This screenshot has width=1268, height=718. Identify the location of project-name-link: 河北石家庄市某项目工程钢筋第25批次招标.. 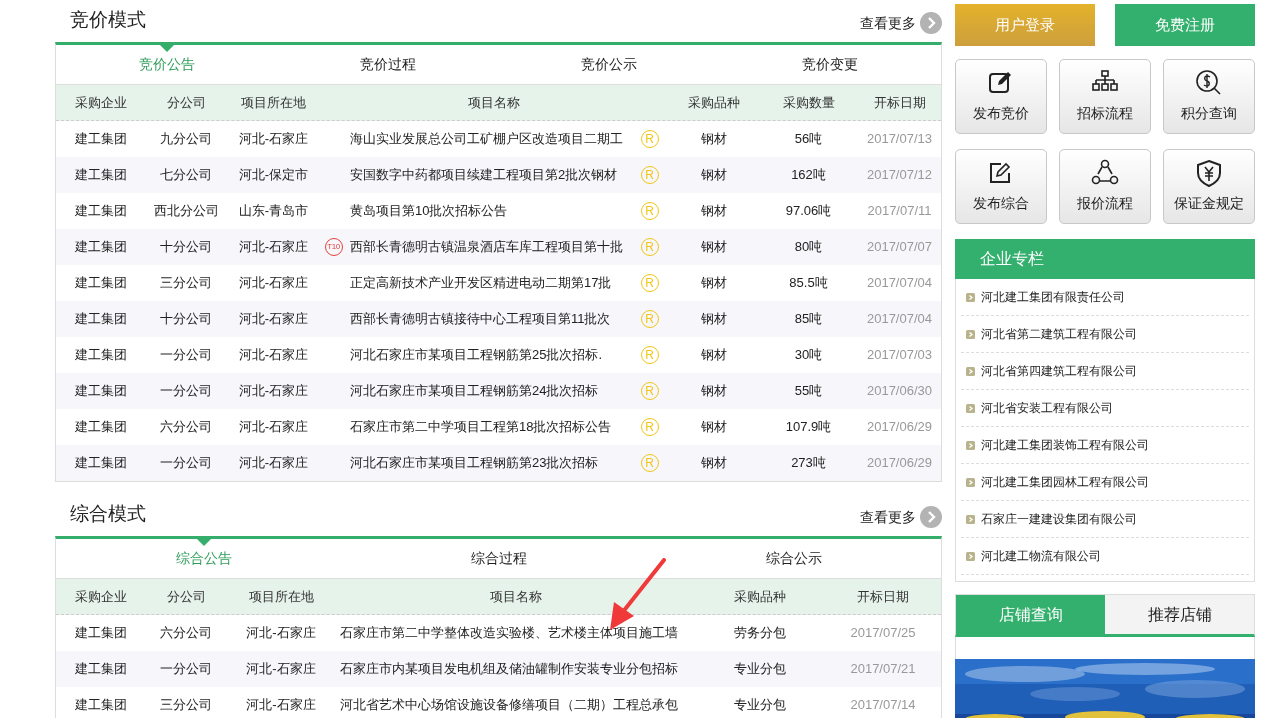
(489, 355).